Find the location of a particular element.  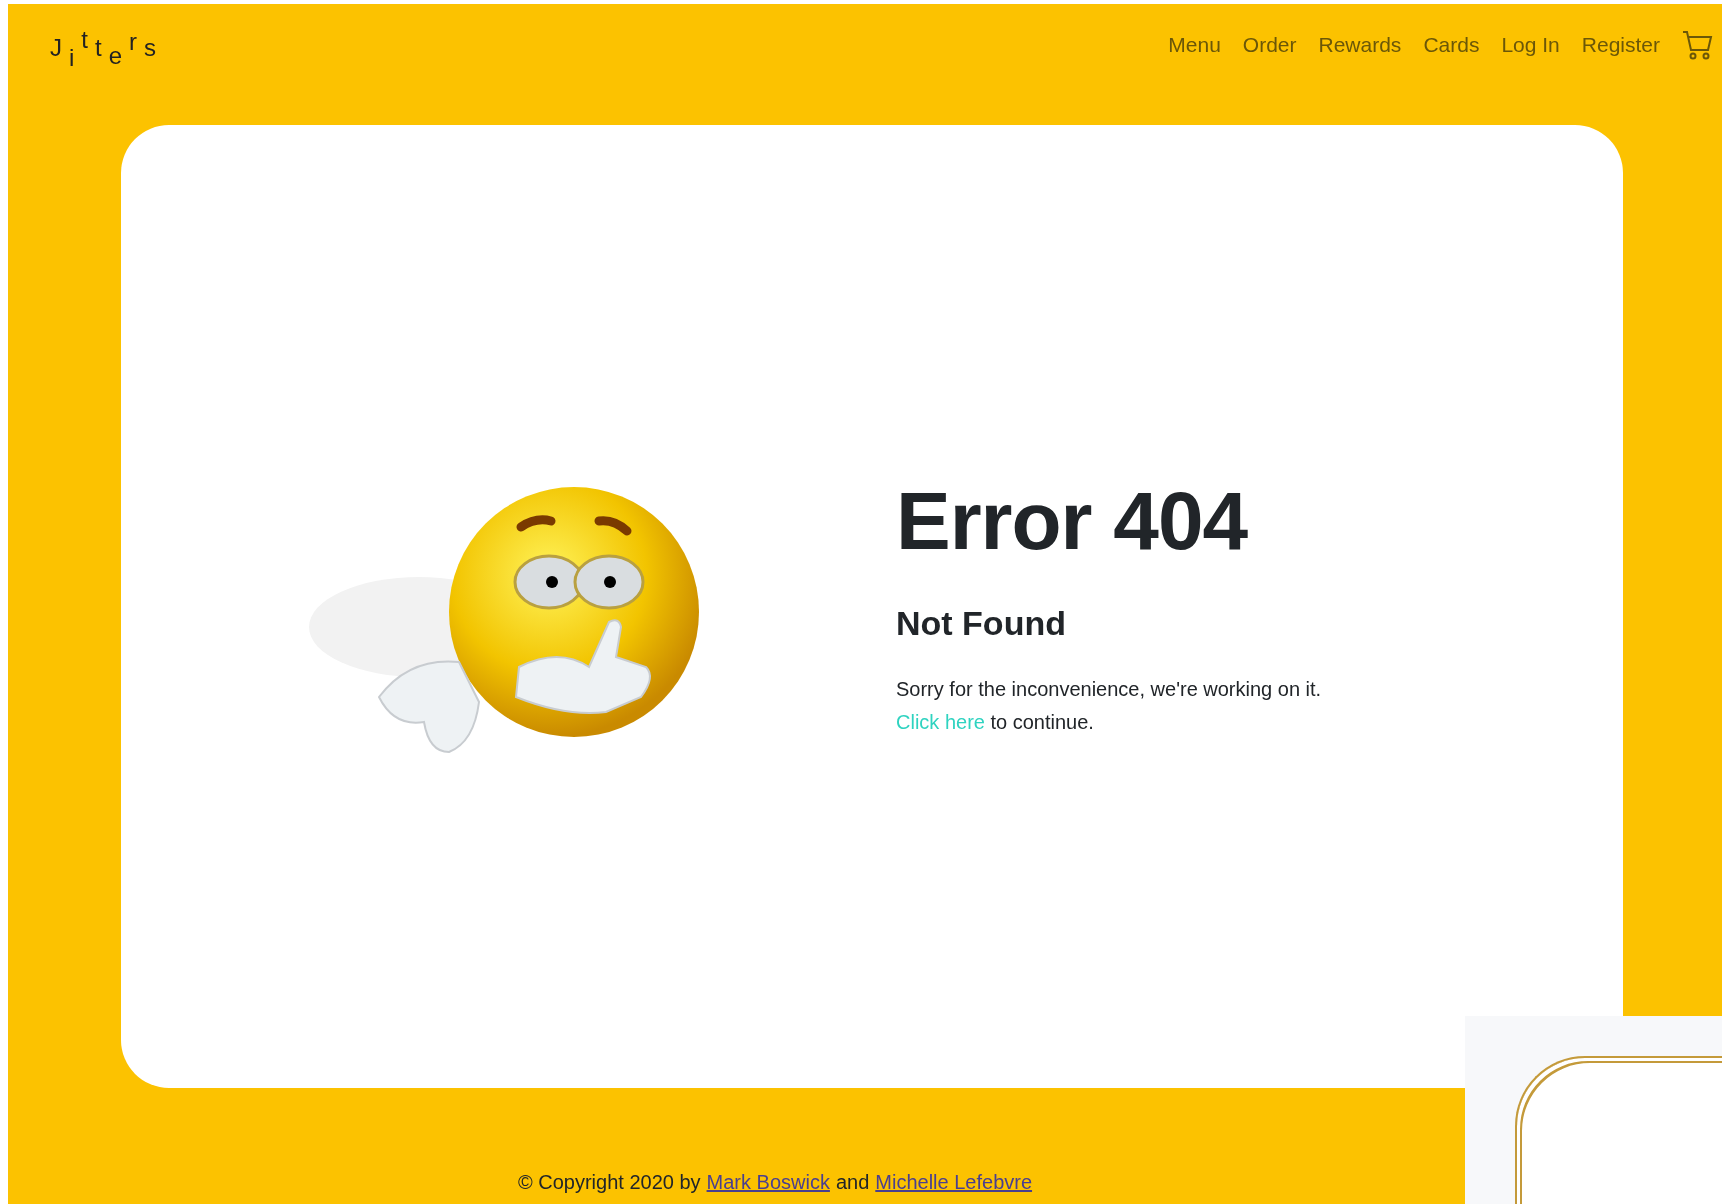

copyright-text: © Copyright 2020 by is located at coordinates (609, 1182).